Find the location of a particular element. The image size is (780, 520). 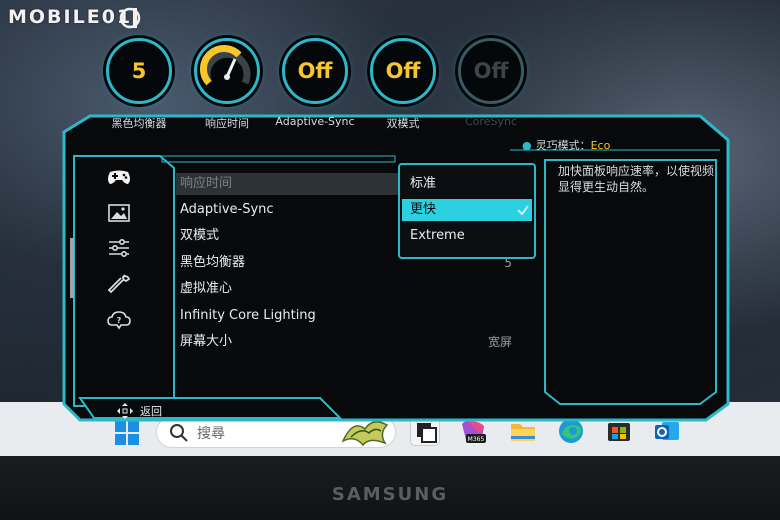

option-description: 加快面板响应速率，以使视频显得更生动自然。 is located at coordinates (636, 179).